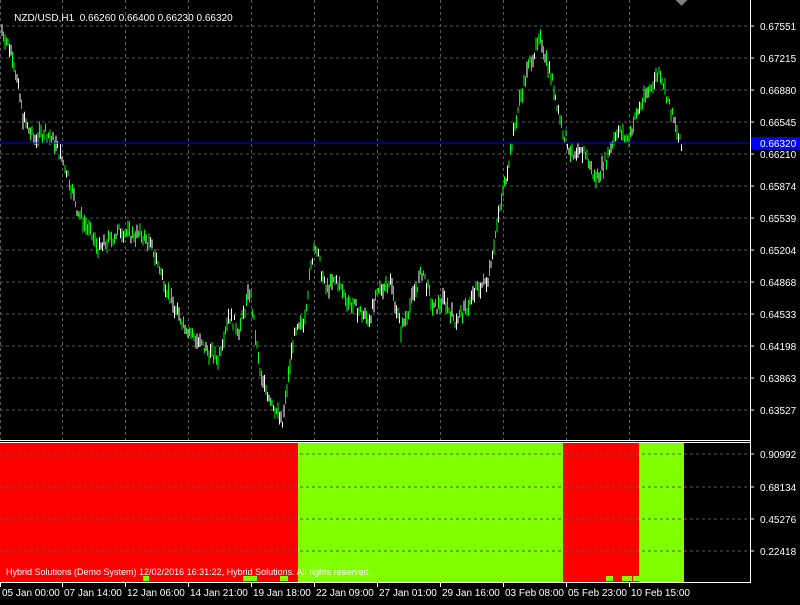 The width and height of the screenshot is (800, 605). What do you see at coordinates (778, 347) in the screenshot?
I see `price-tick-label: 0.64198` at bounding box center [778, 347].